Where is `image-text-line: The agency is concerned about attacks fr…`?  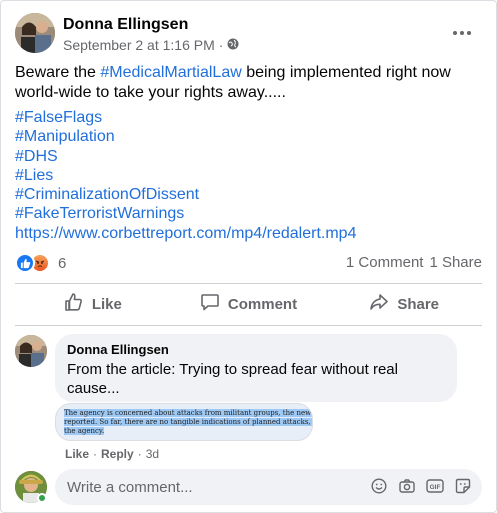
image-text-line: The agency is concerned about attacks fr… is located at coordinates (188, 413).